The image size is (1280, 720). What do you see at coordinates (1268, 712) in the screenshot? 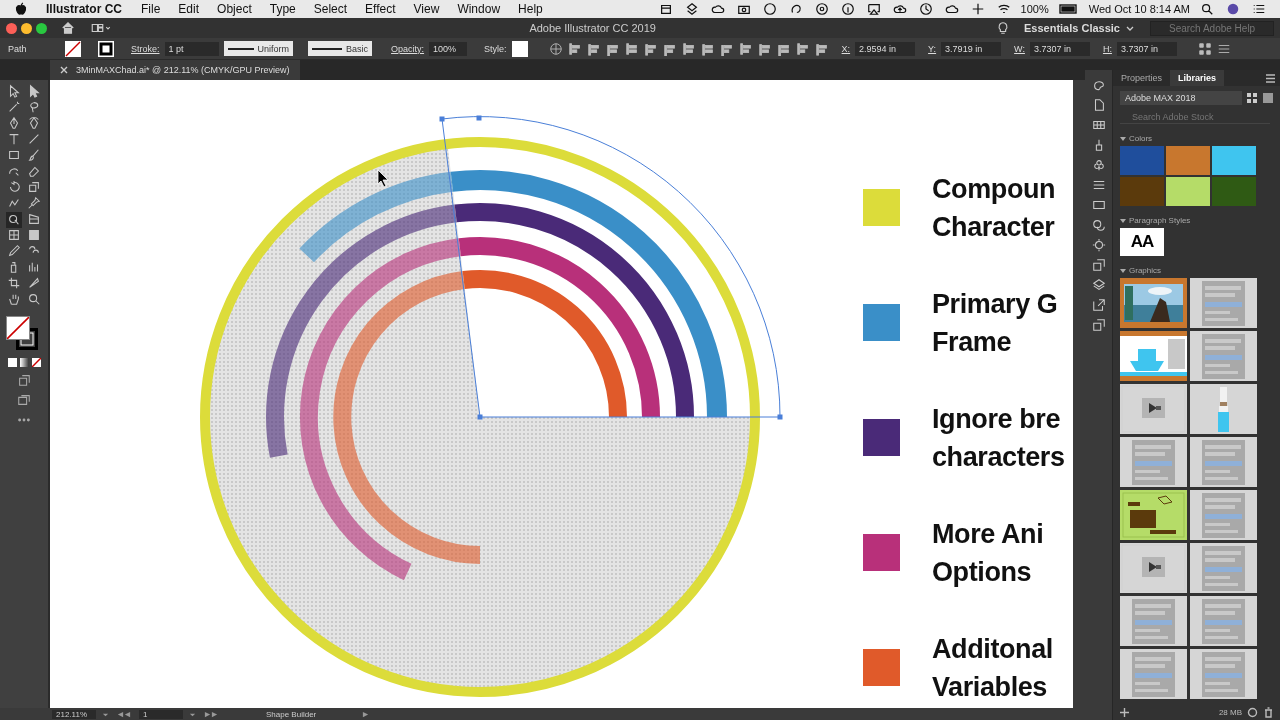
I see `trash-icon` at bounding box center [1268, 712].